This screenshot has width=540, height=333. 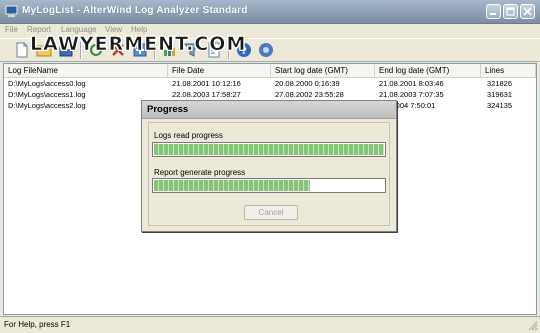 I want to click on cell-filename: D:\MyLogs\access2.log, so click(x=47, y=105).